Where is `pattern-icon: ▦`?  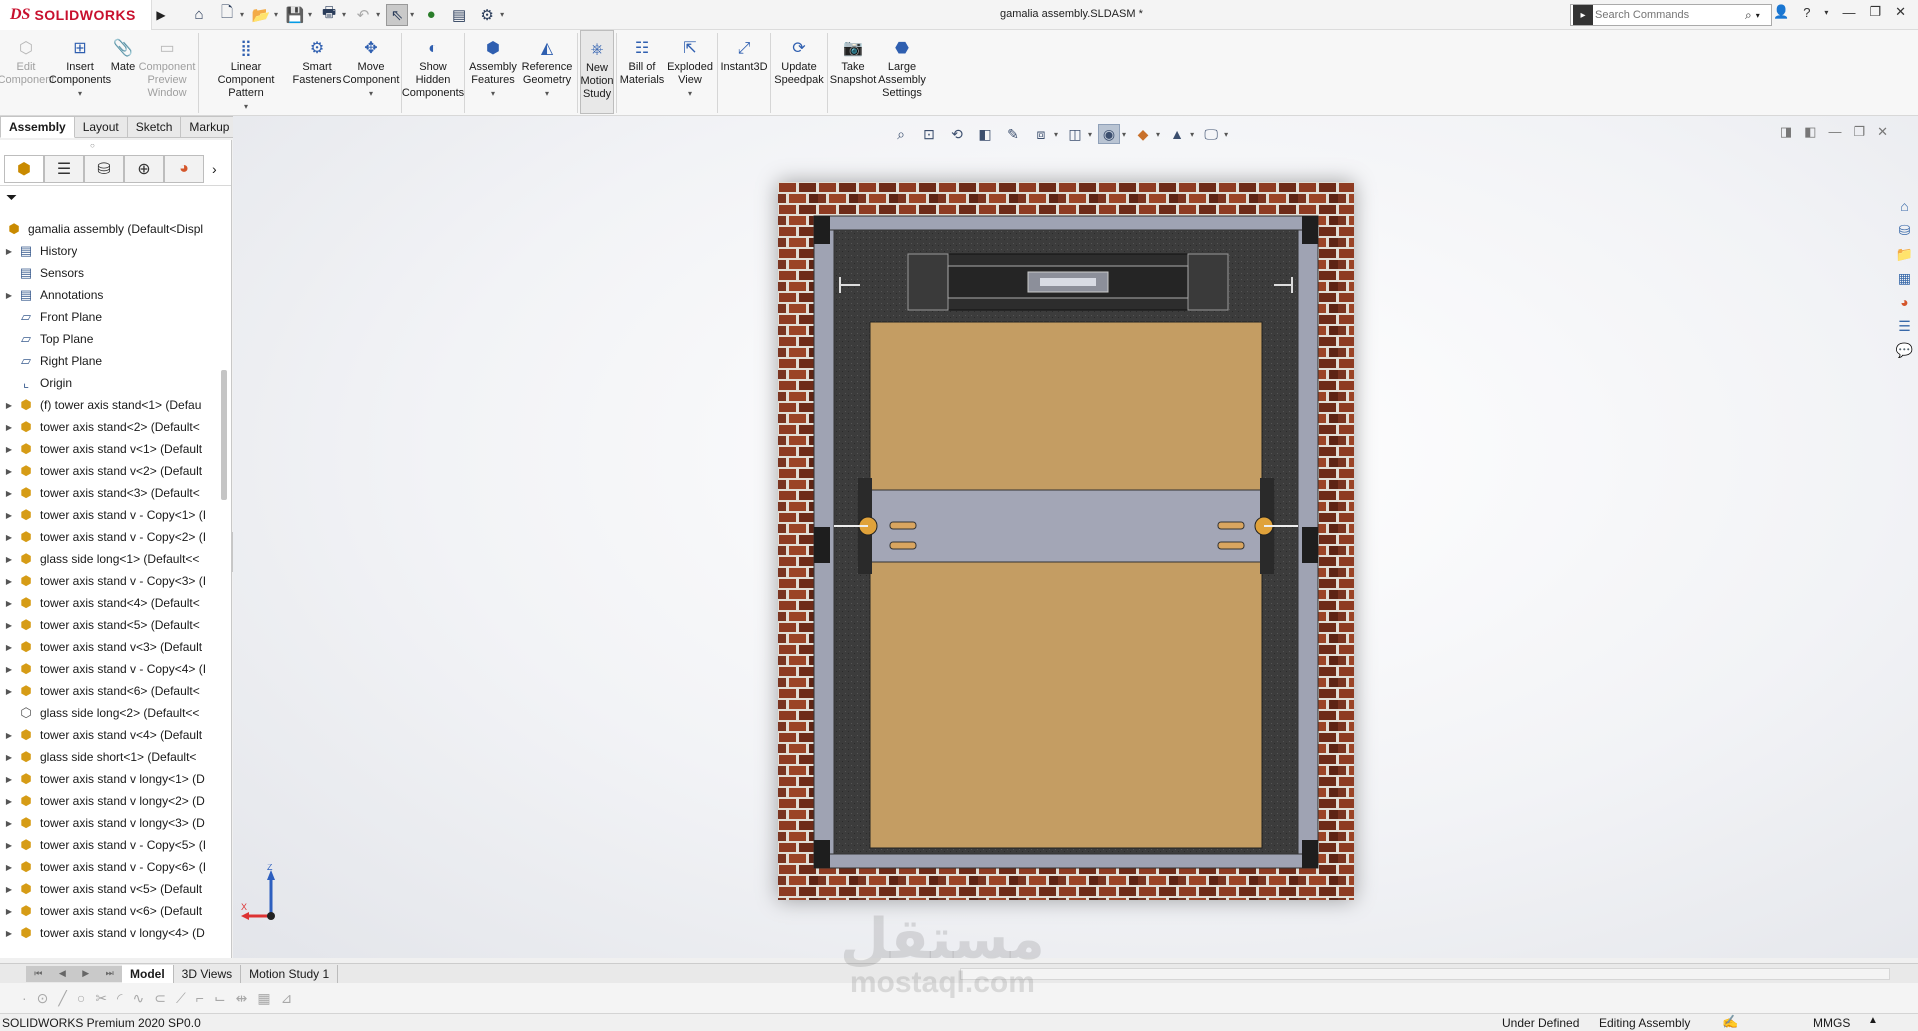
pattern-icon: ▦ is located at coordinates (263, 998).